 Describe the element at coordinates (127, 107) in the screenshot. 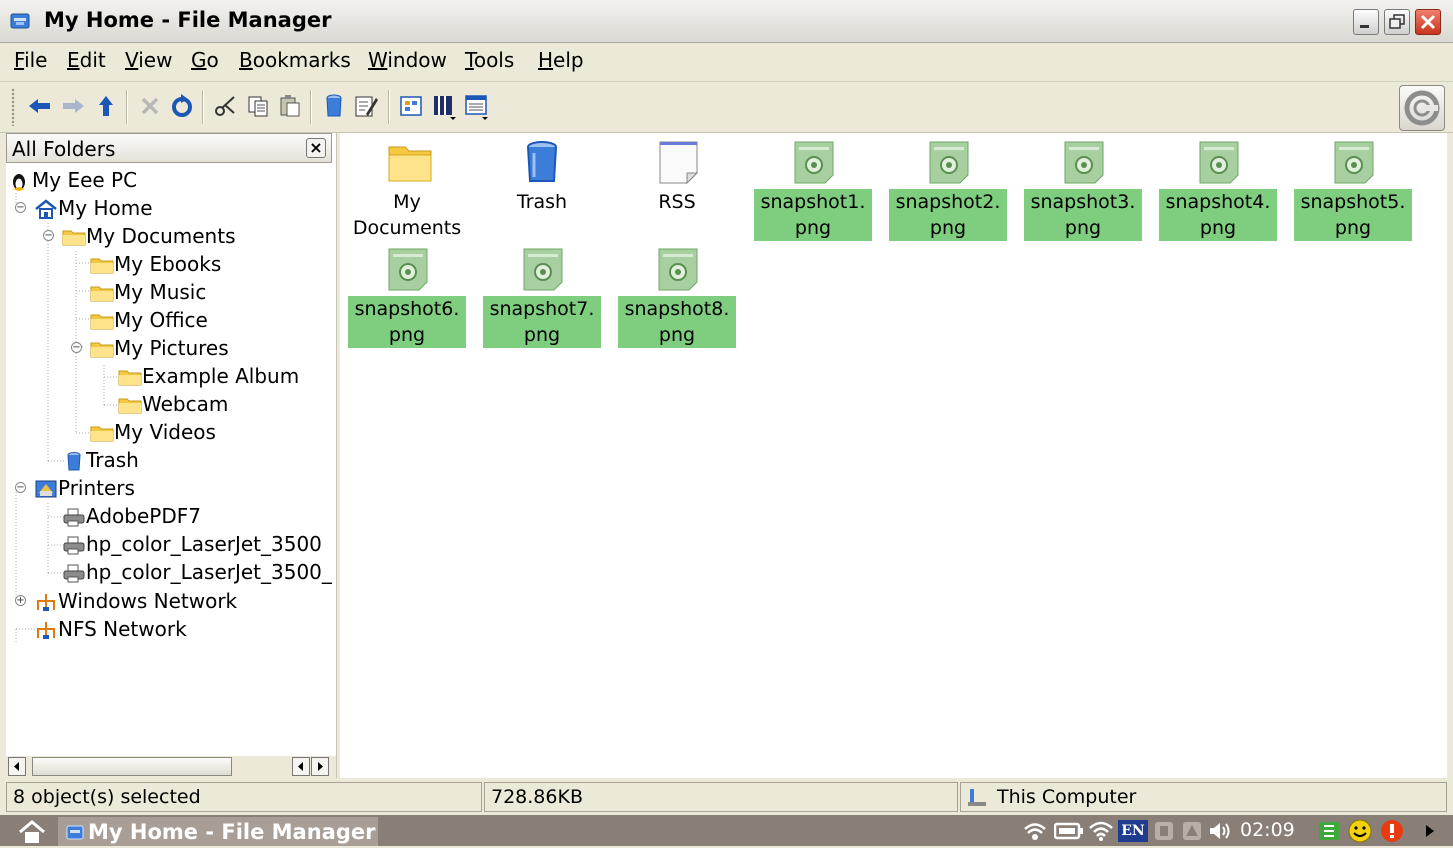

I see `toolbar-separator` at that location.